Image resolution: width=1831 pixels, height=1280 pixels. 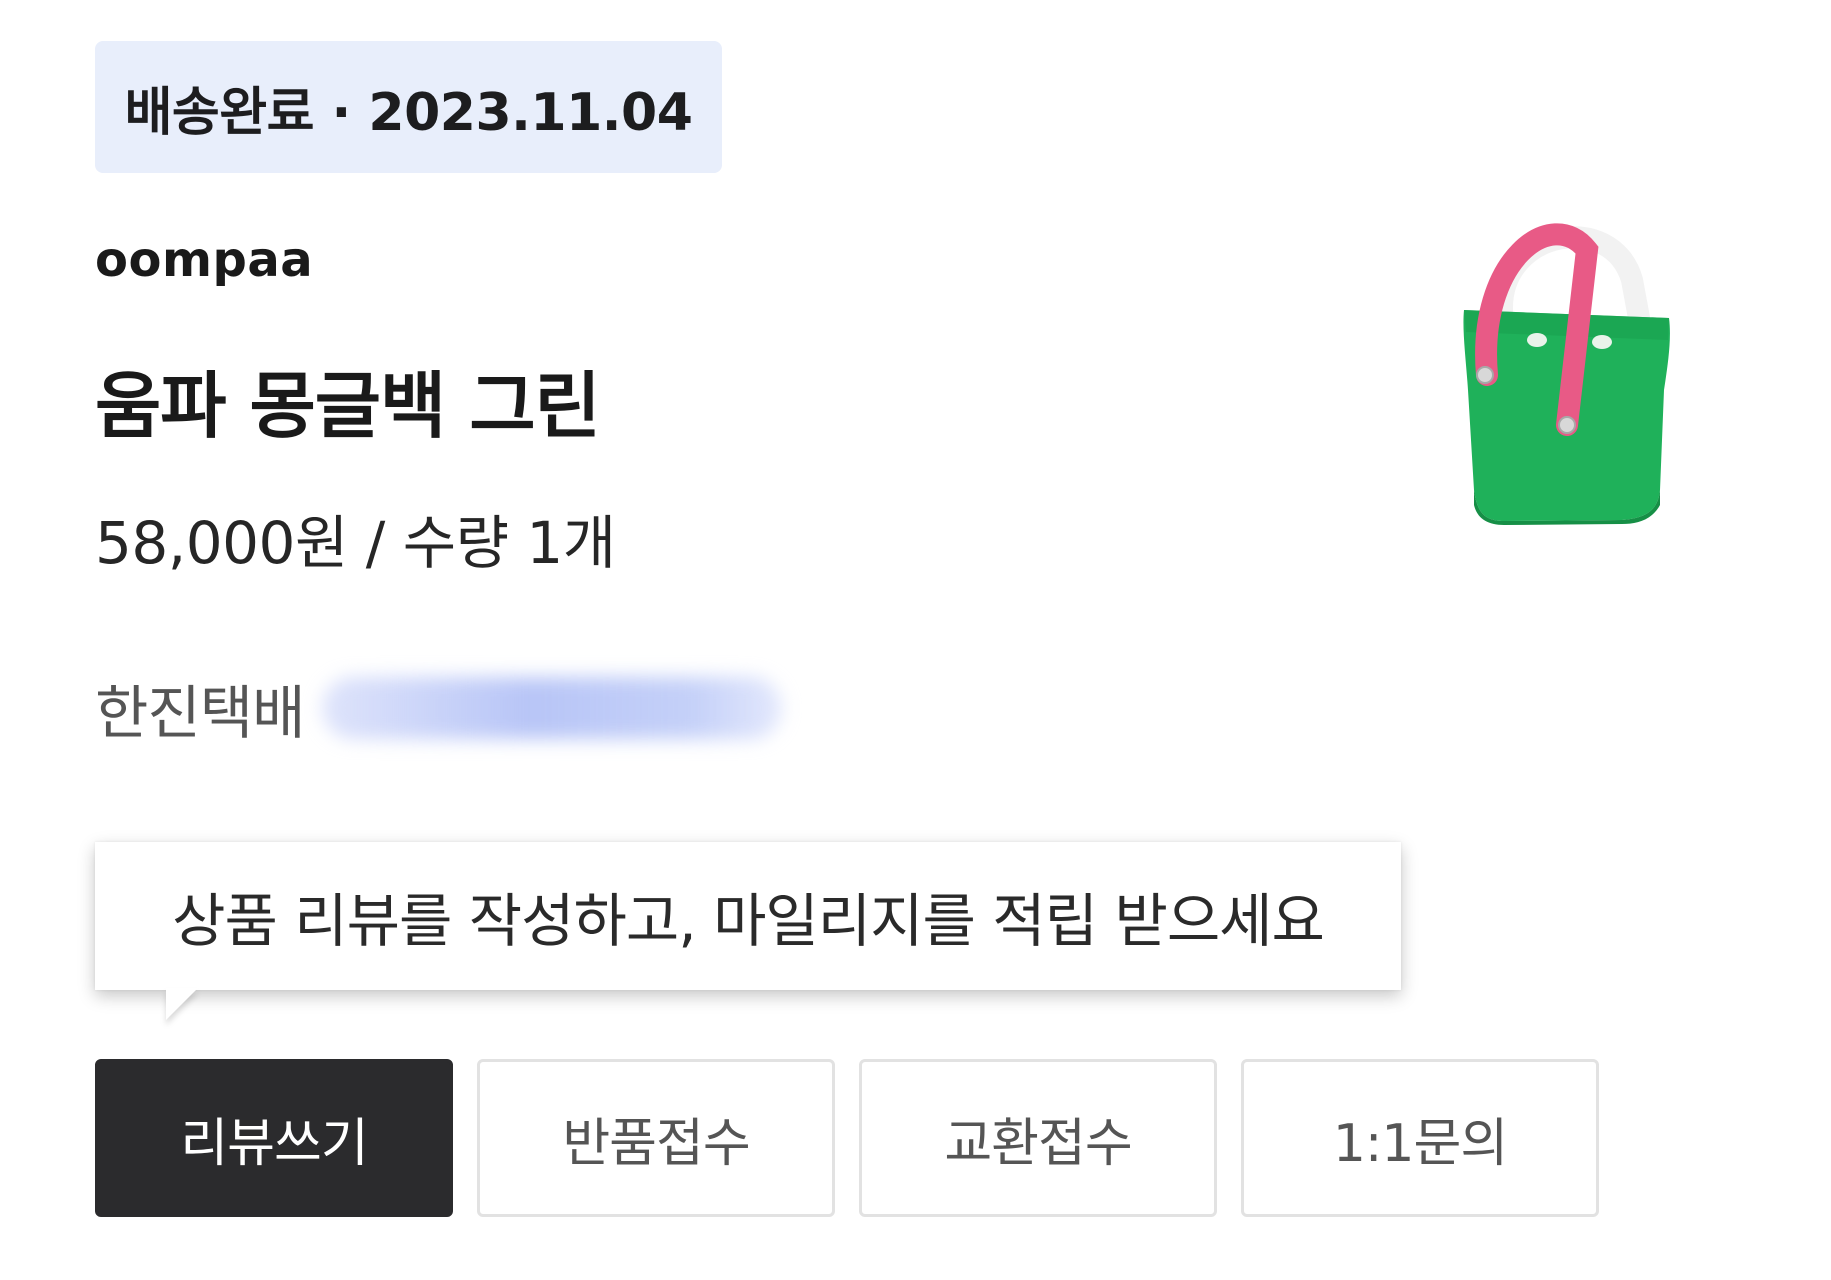 What do you see at coordinates (552, 708) in the screenshot?
I see `tracking-number-redacted` at bounding box center [552, 708].